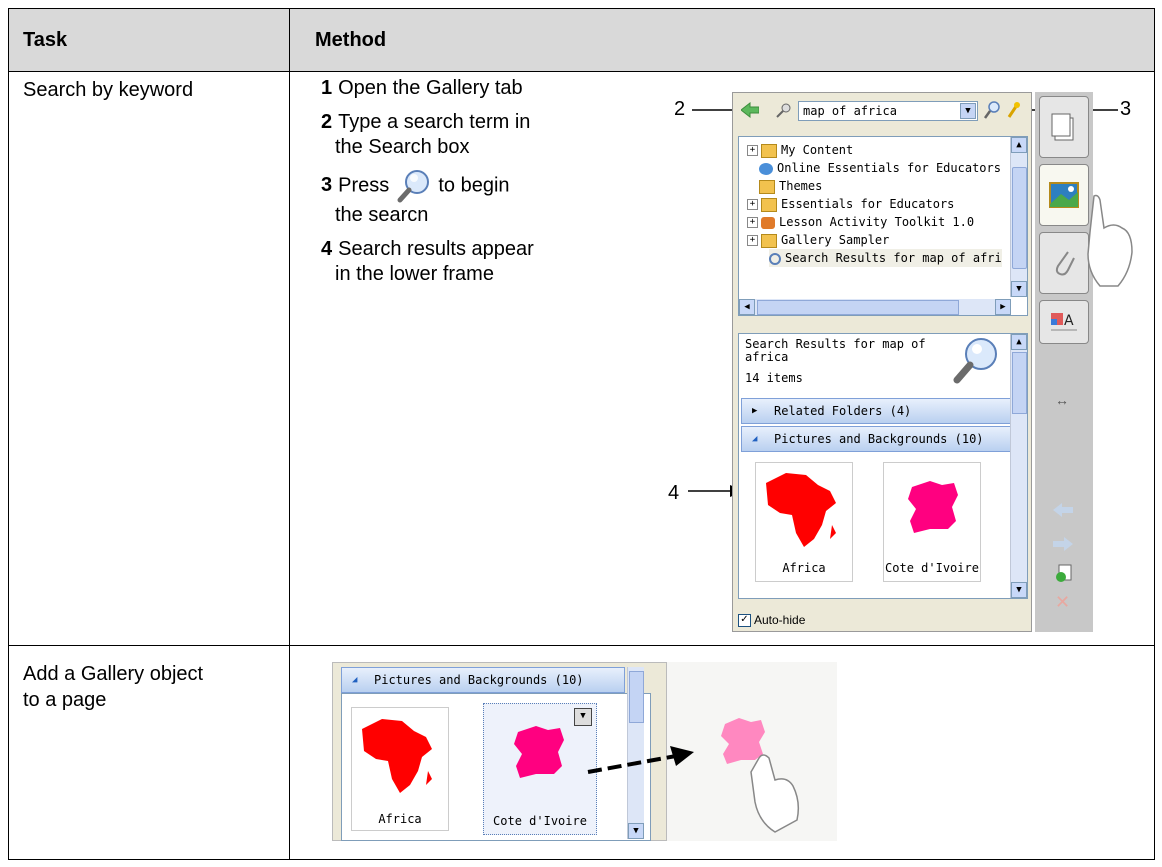 The height and width of the screenshot is (867, 1162). Describe the element at coordinates (860, 222) in the screenshot. I see `tree-item-lesson-toolkit: + Lesson Activity Toolkit 1.0` at that location.